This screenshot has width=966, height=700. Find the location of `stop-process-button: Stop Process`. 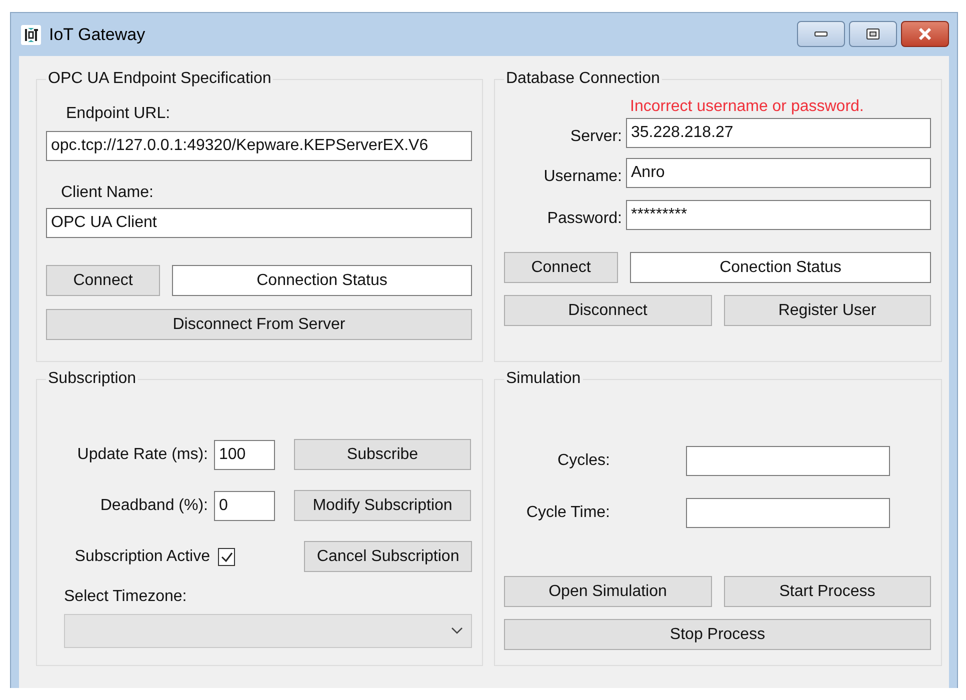

stop-process-button: Stop Process is located at coordinates (717, 634).